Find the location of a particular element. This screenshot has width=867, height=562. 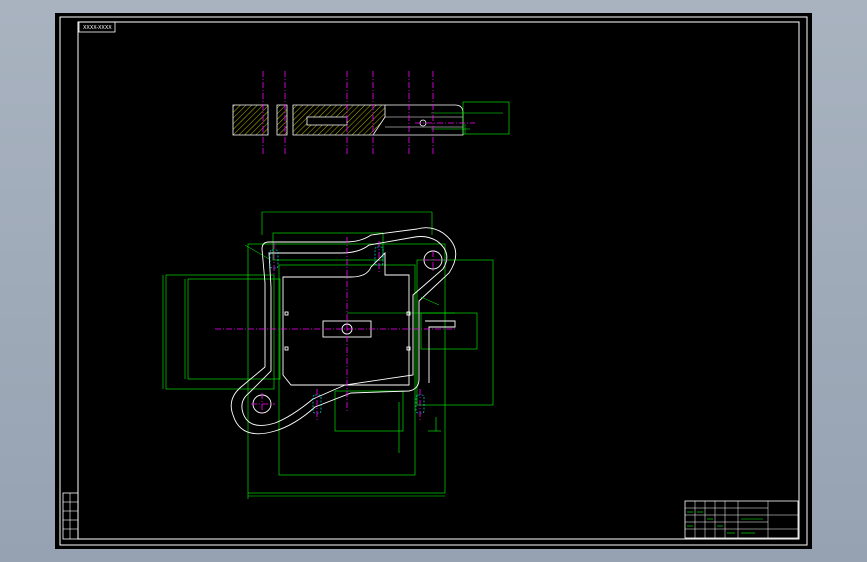

drawing-code-box: XXXX-XXXX is located at coordinates (97, 27).